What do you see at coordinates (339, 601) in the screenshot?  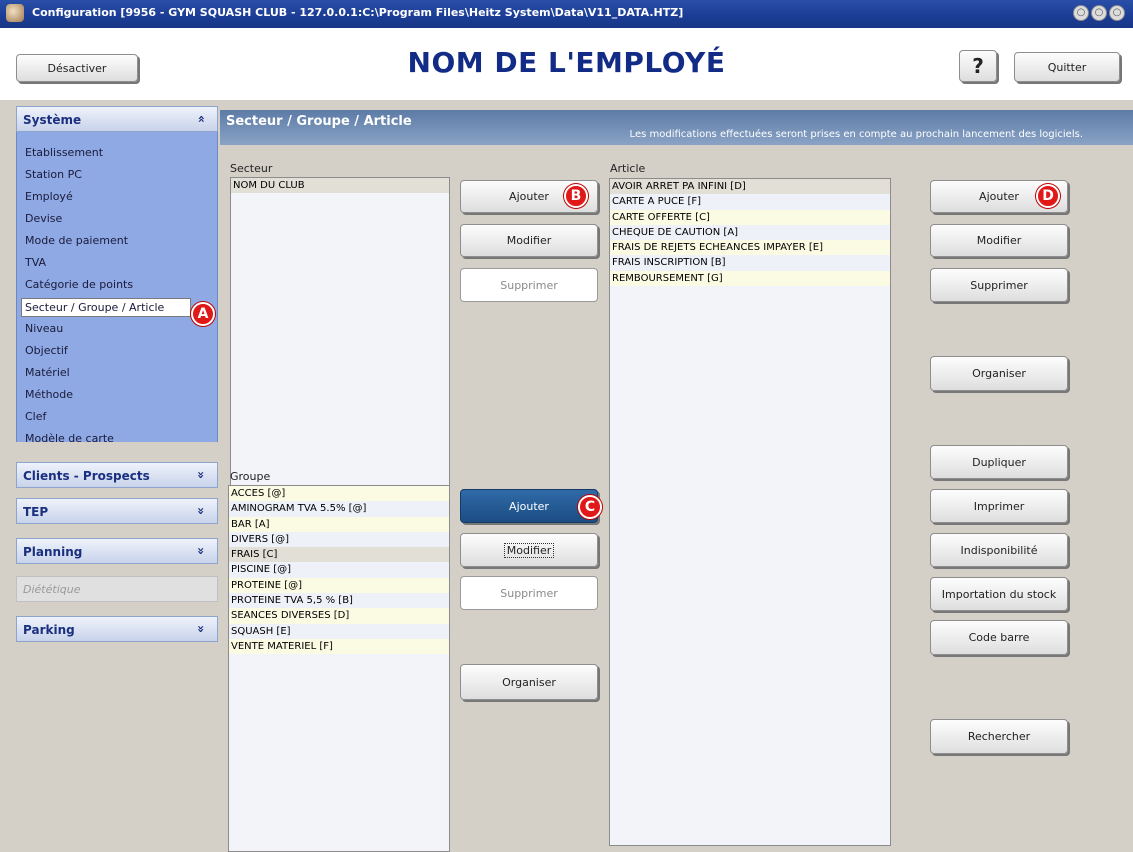 I see `list-item: PROTEINE TVA 5,5 % [B]` at bounding box center [339, 601].